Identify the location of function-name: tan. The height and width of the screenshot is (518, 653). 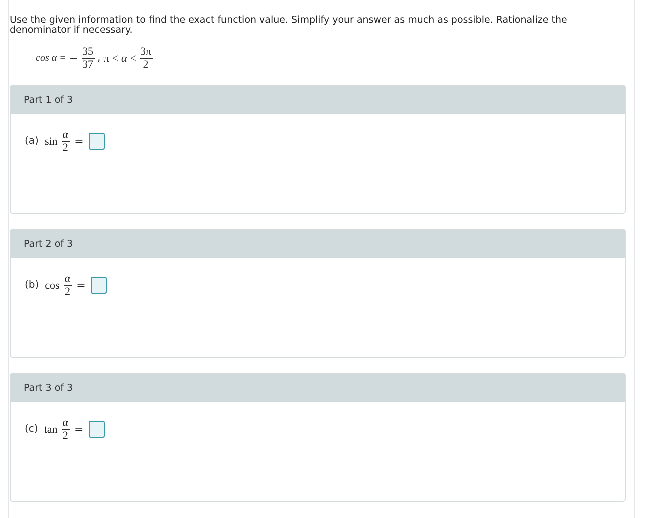
(51, 430).